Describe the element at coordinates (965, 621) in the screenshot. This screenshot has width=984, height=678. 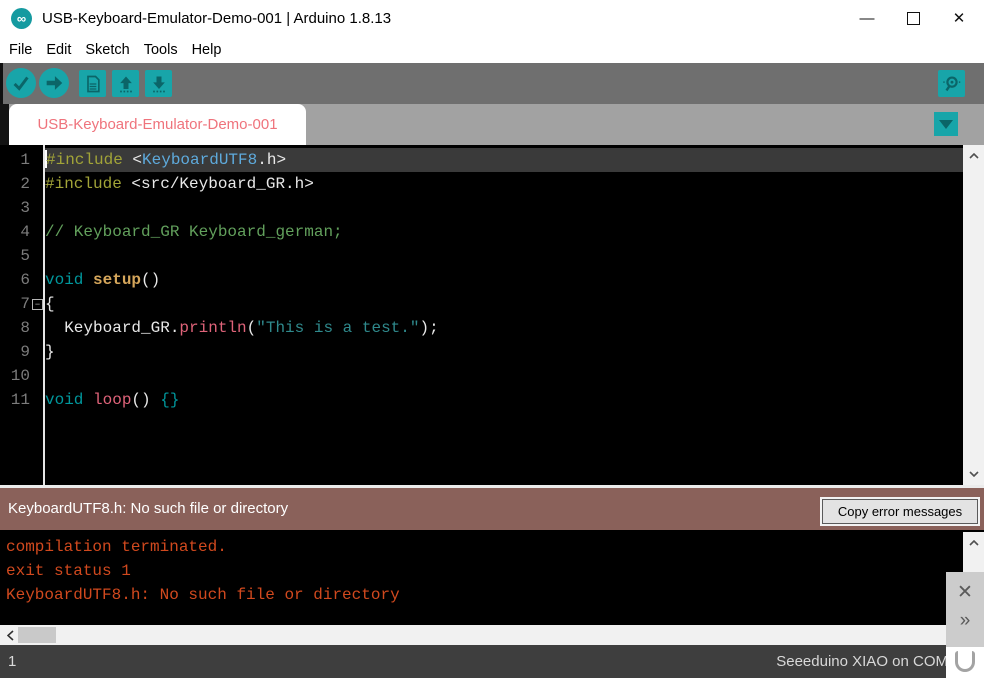
I see `expand-icon: »` at that location.